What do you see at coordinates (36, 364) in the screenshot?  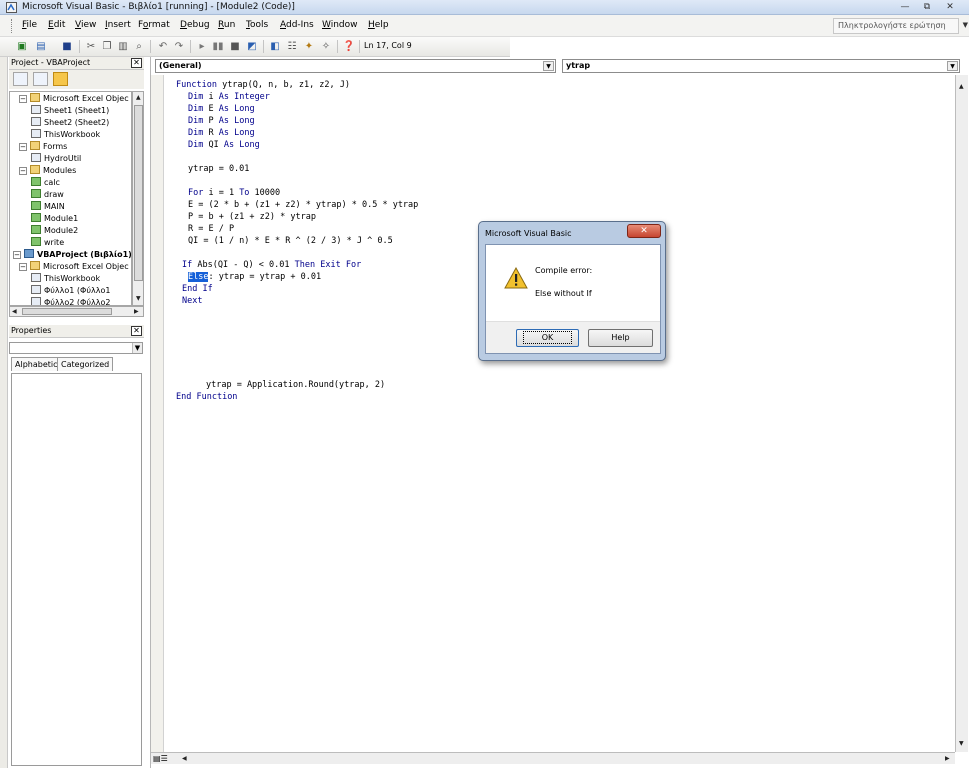 I see `tab-alphabetic: Alphabetic` at bounding box center [36, 364].